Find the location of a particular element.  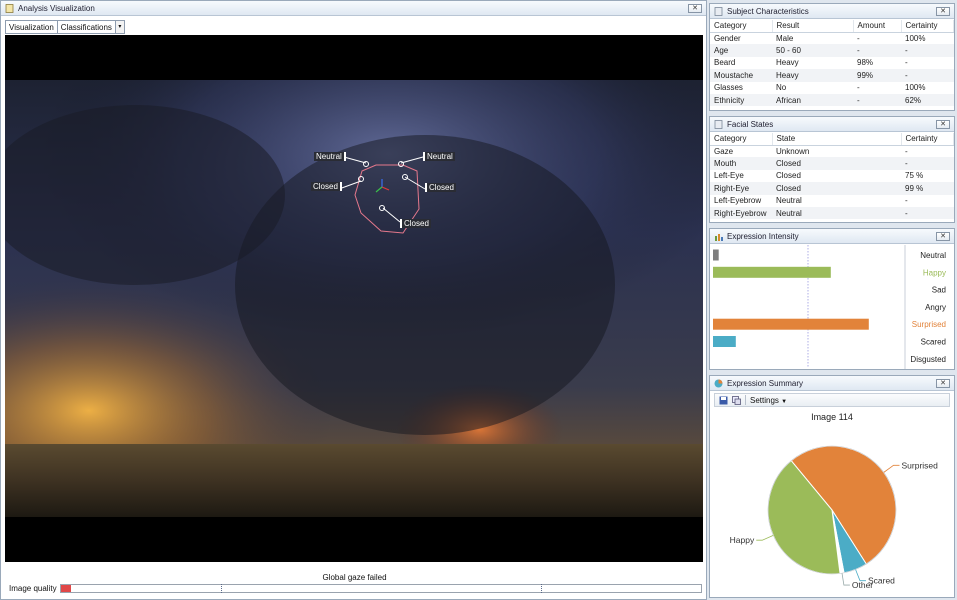

table-row: Right-Eyebrow Neutral - is located at coordinates (832, 213).